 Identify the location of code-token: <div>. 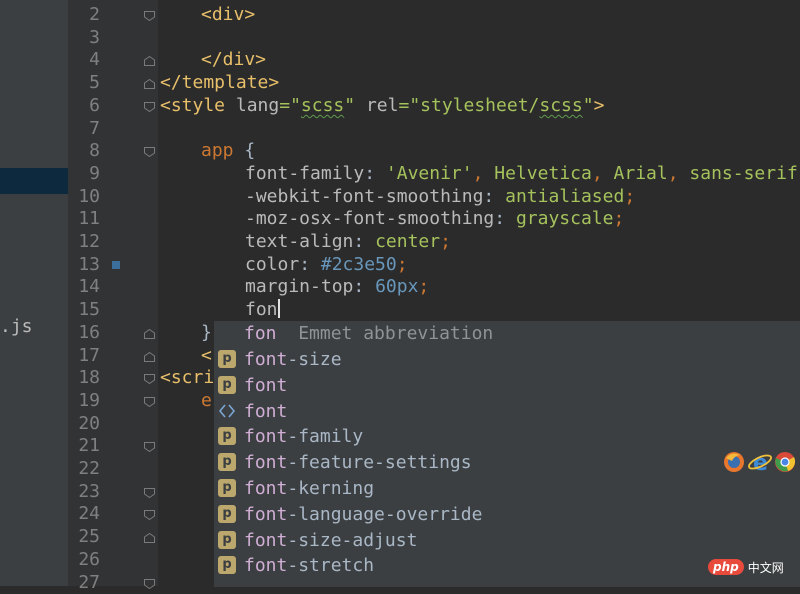
(228, 14).